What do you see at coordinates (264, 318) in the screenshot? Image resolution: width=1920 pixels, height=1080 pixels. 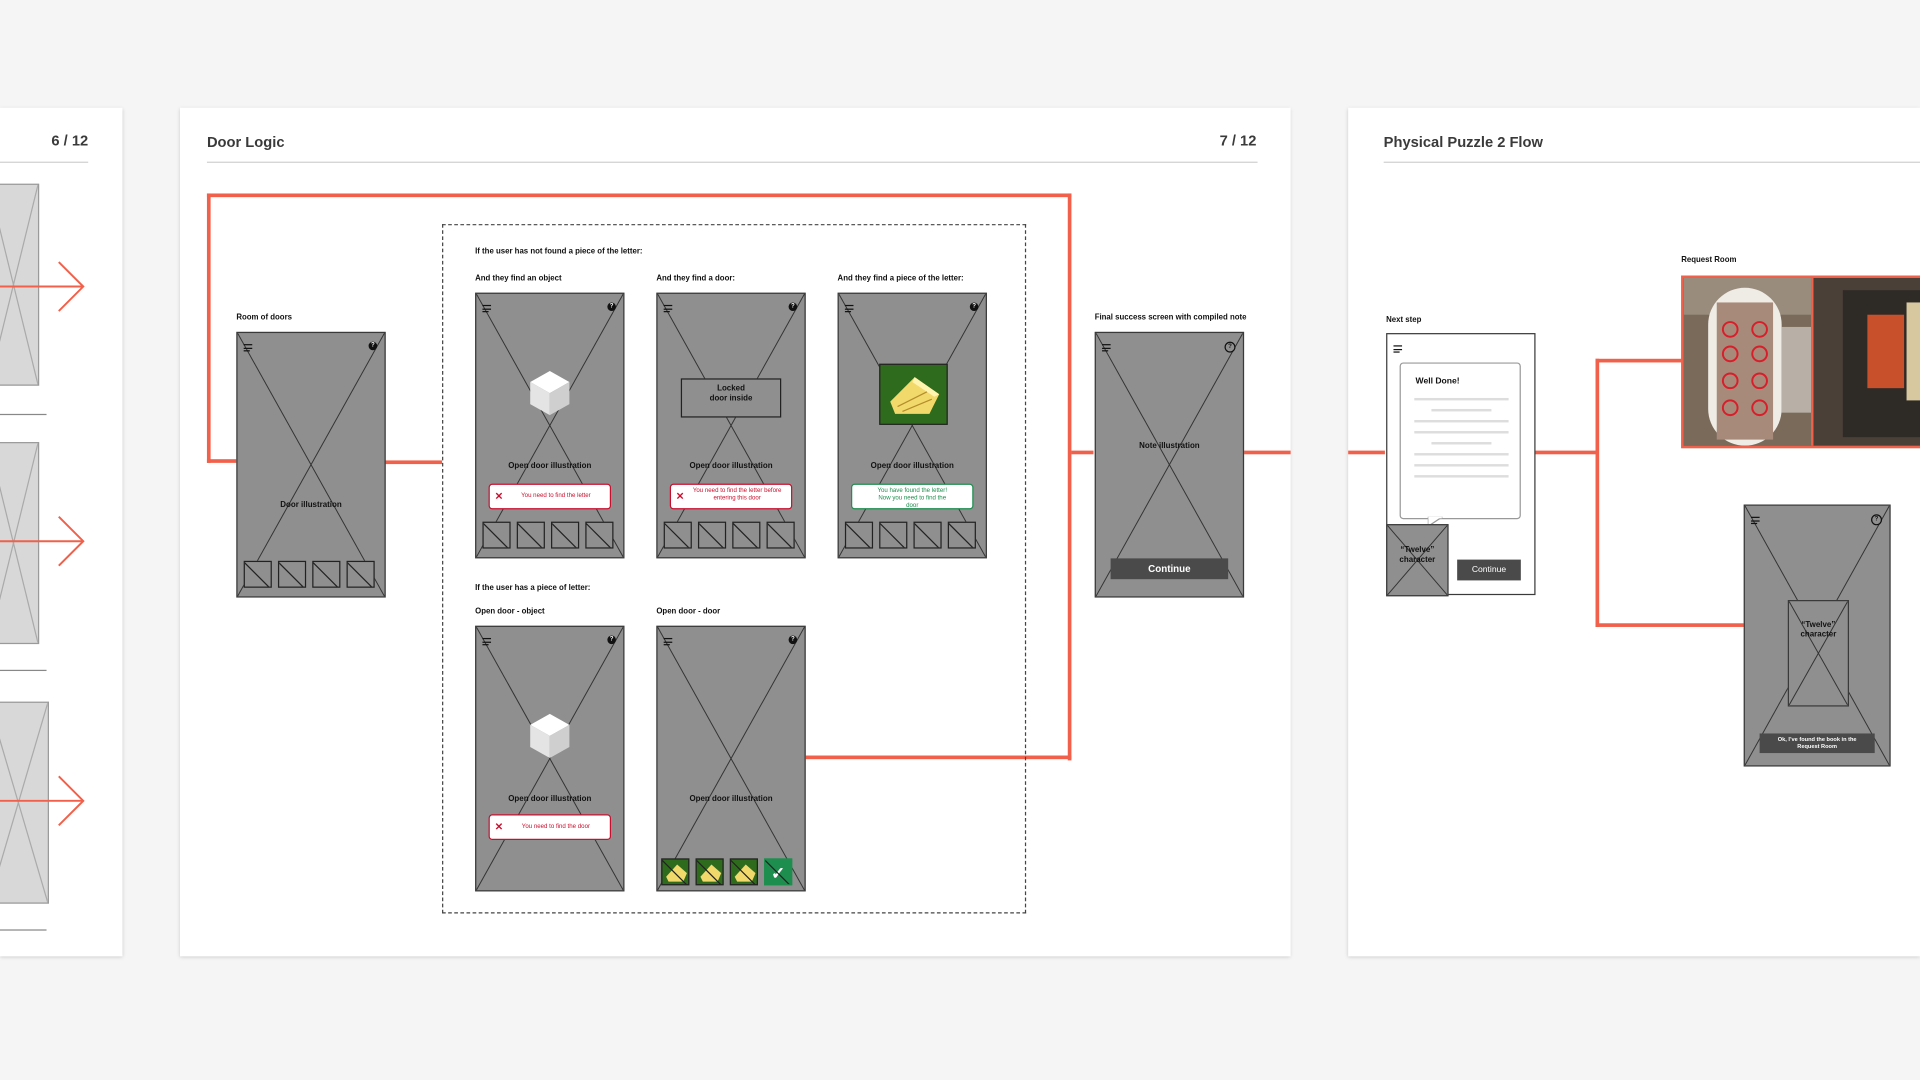 I see `room-of-doors-label: Room of doors` at bounding box center [264, 318].